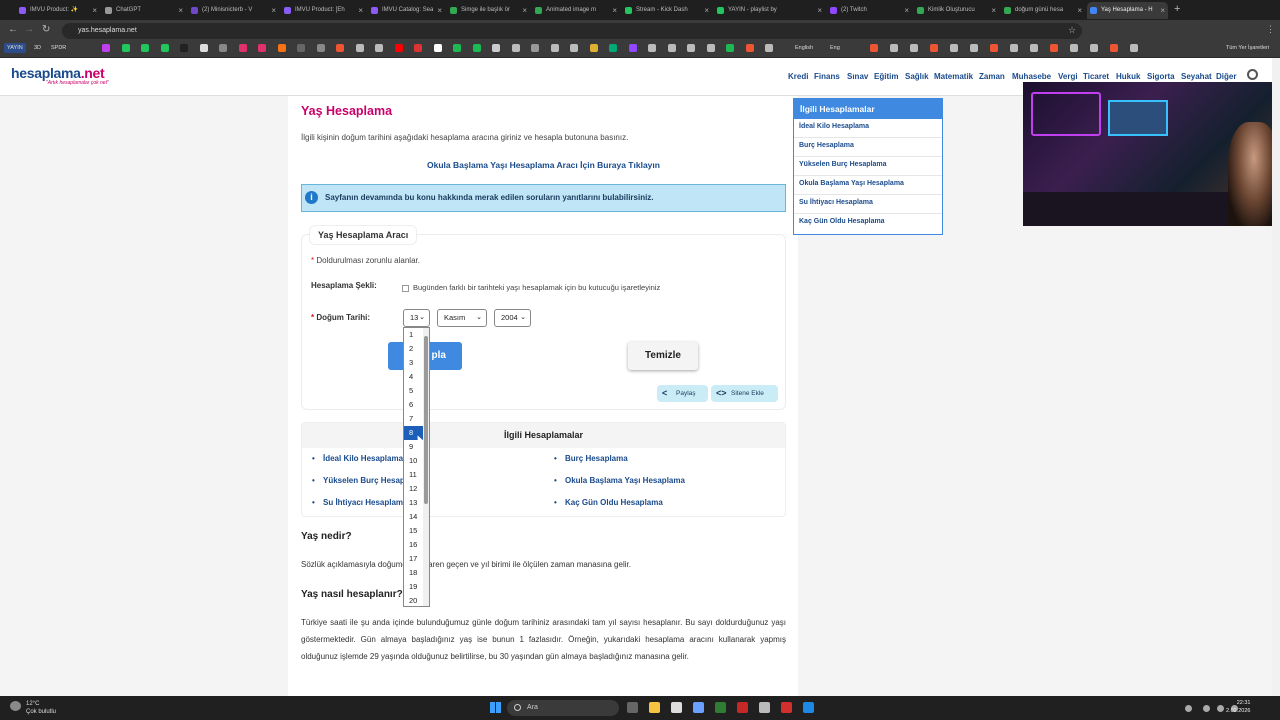  I want to click on browser-tab: doğum günü hesa ×, so click(1043, 10).